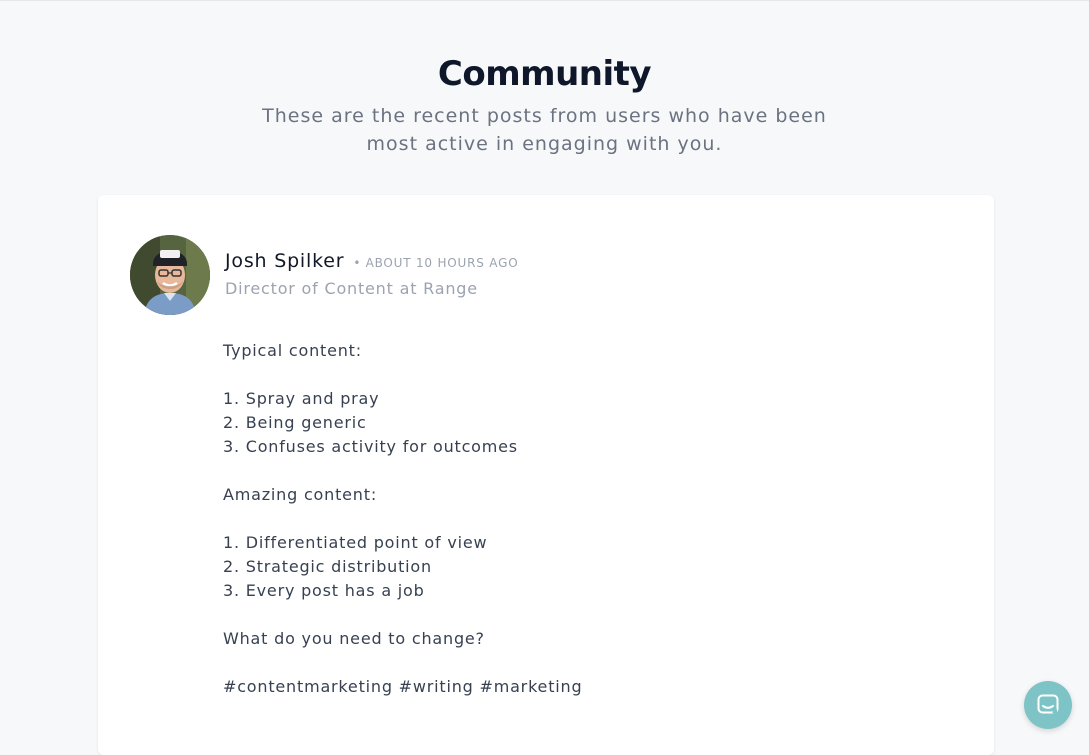 This screenshot has height=755, width=1089. I want to click on top-divider, so click(544, 0).